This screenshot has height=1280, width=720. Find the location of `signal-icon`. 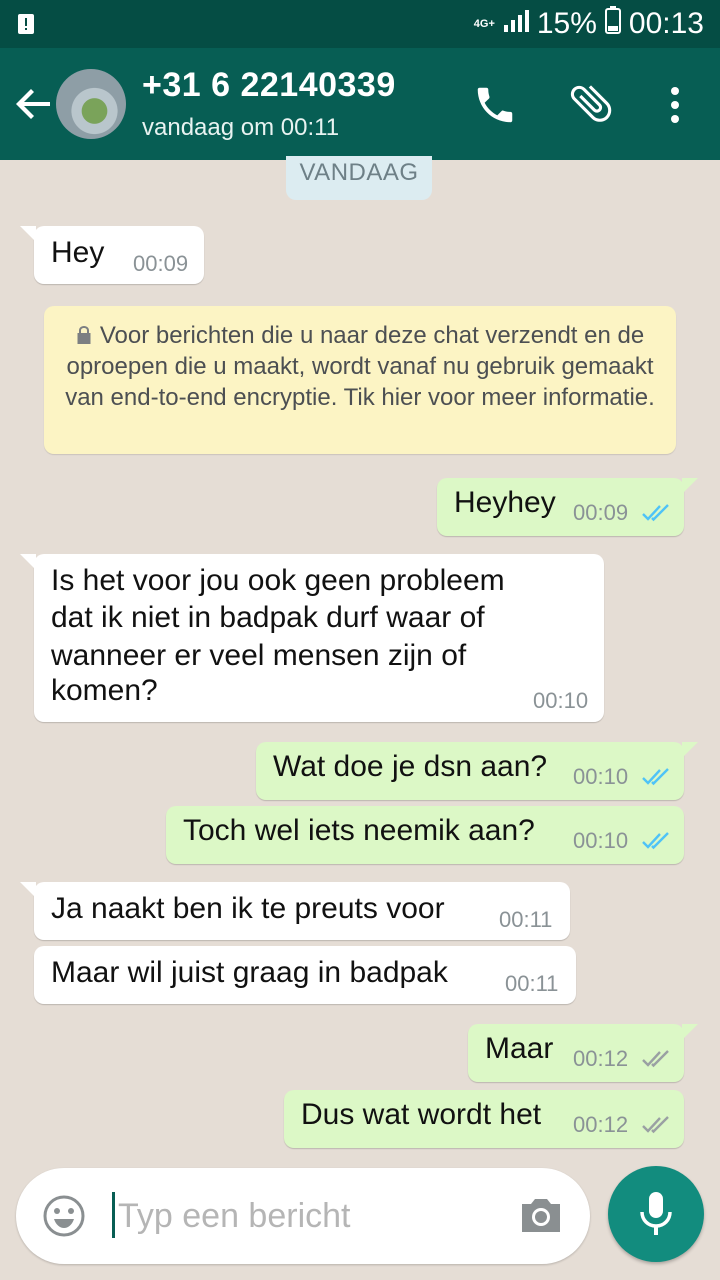

signal-icon is located at coordinates (516, 24).